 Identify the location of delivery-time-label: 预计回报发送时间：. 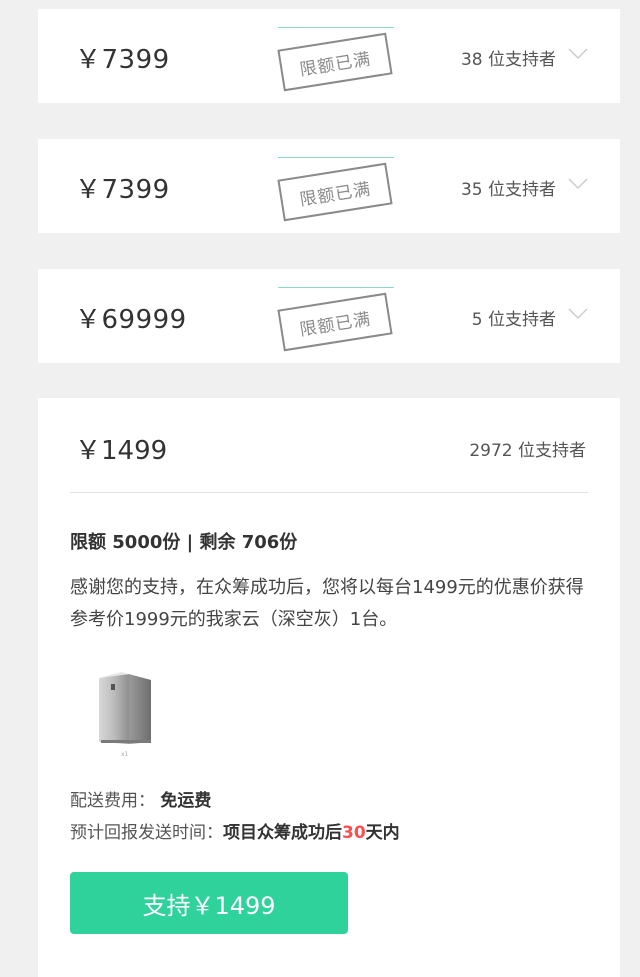
(146, 833).